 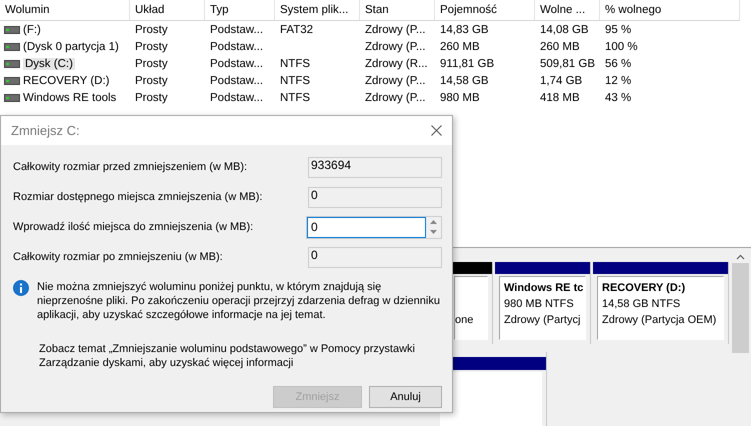 I want to click on field-label: Całkowity rozmiar po zmniejszeniu (w MB):, so click(x=118, y=257).